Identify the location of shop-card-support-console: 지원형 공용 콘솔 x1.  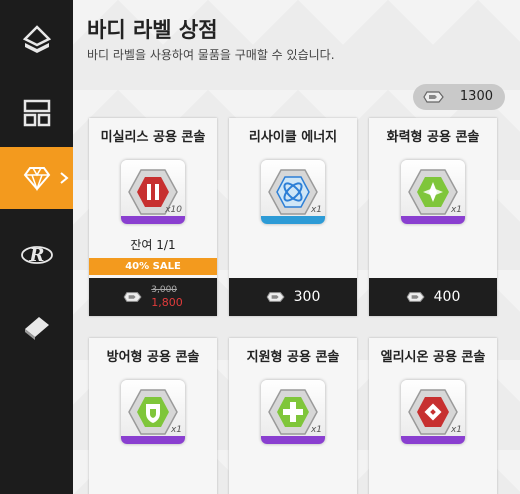
(293, 416).